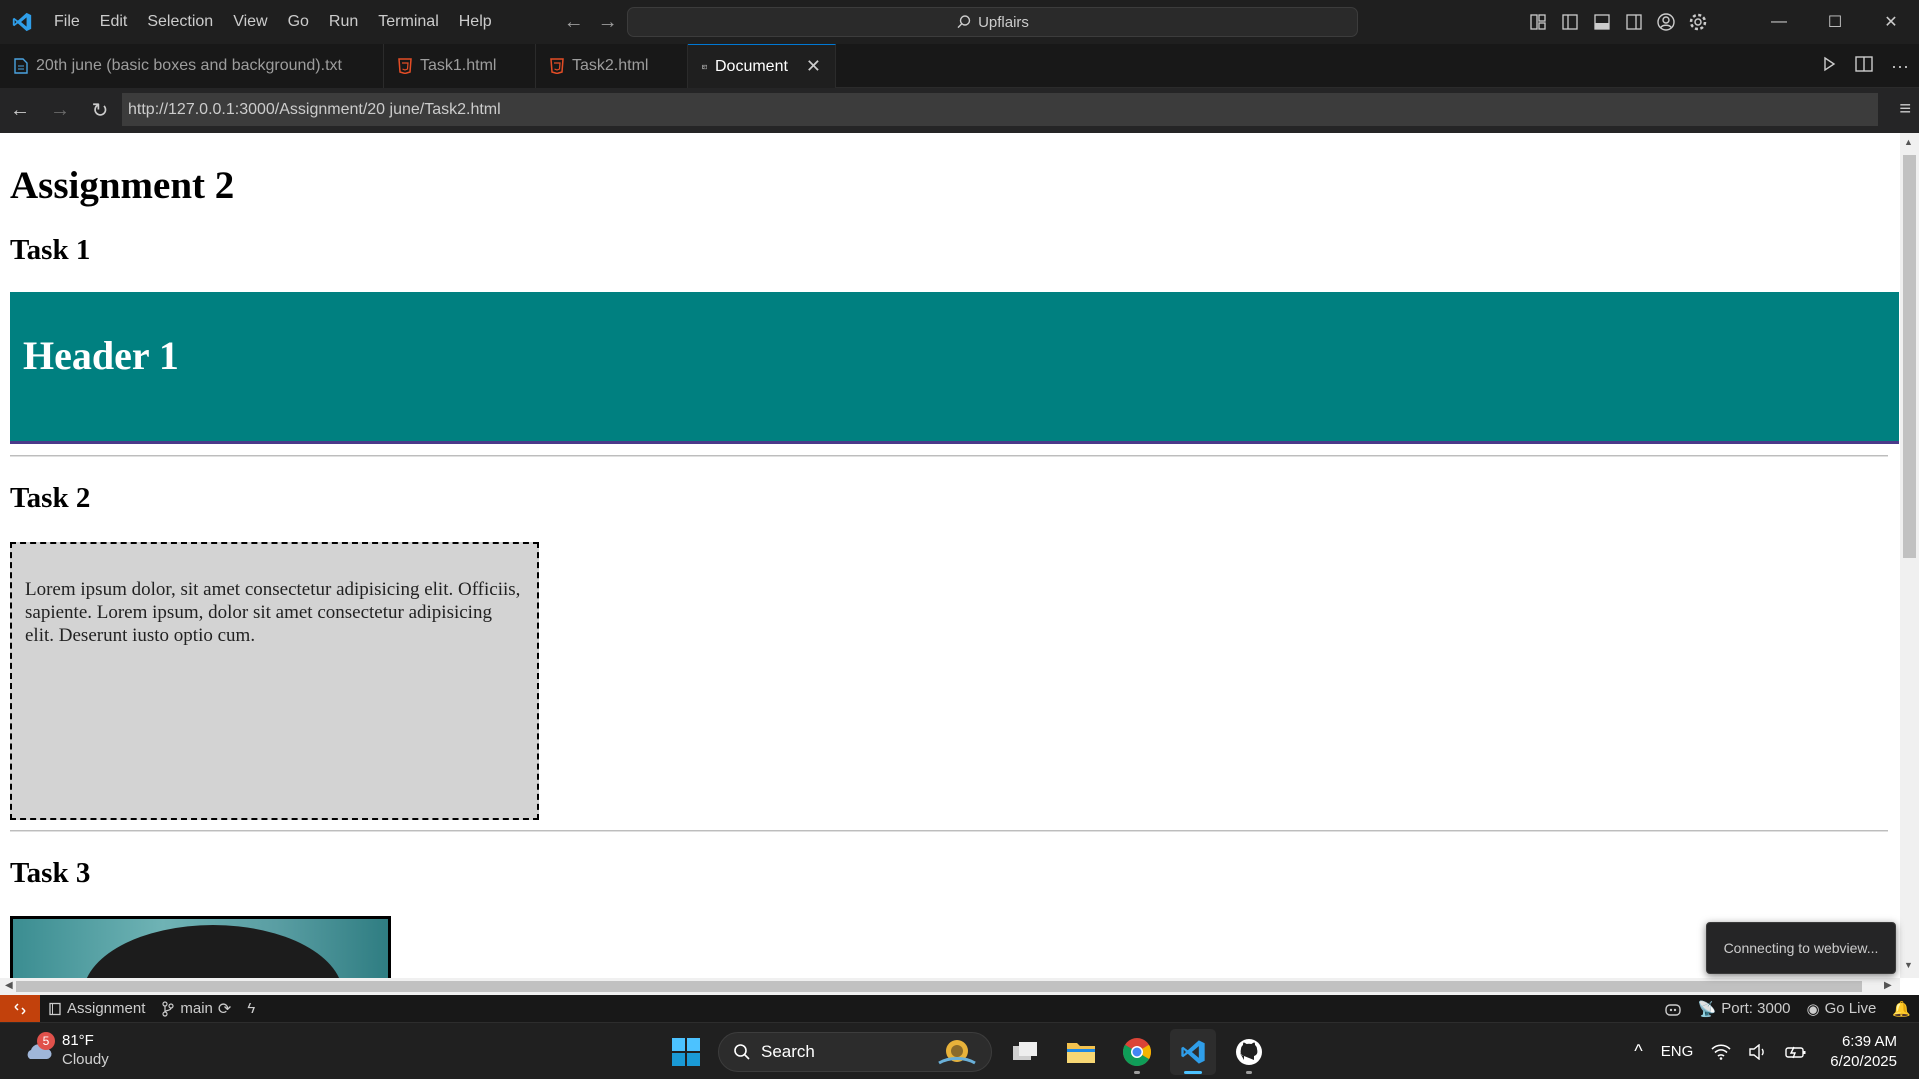  What do you see at coordinates (1829, 66) in the screenshot?
I see `run-icon` at bounding box center [1829, 66].